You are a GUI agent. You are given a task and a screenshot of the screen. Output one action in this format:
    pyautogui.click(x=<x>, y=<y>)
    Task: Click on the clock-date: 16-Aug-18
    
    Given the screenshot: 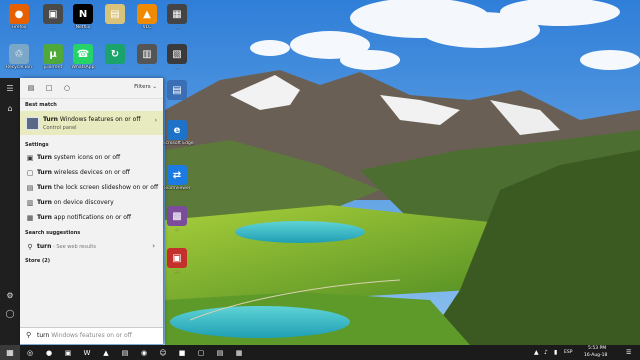 What is the action you would take?
    pyautogui.click(x=595, y=355)
    